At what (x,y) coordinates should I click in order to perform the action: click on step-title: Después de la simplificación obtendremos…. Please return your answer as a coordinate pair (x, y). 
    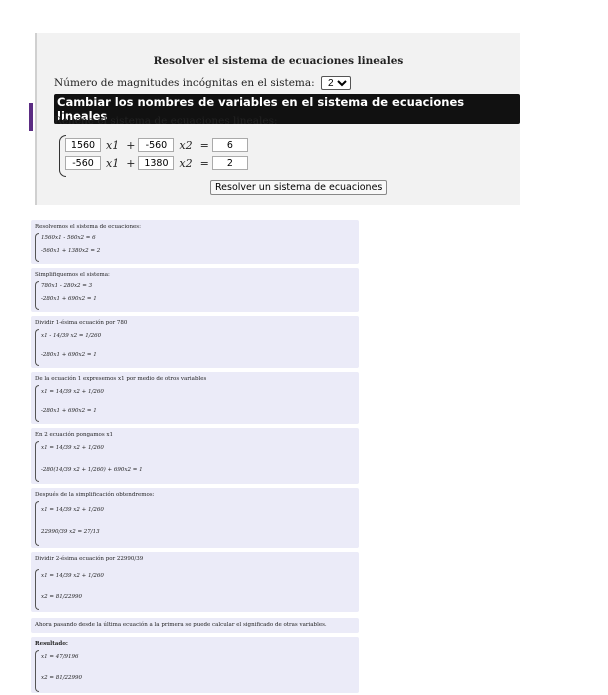
    Looking at the image, I should click on (95, 495).